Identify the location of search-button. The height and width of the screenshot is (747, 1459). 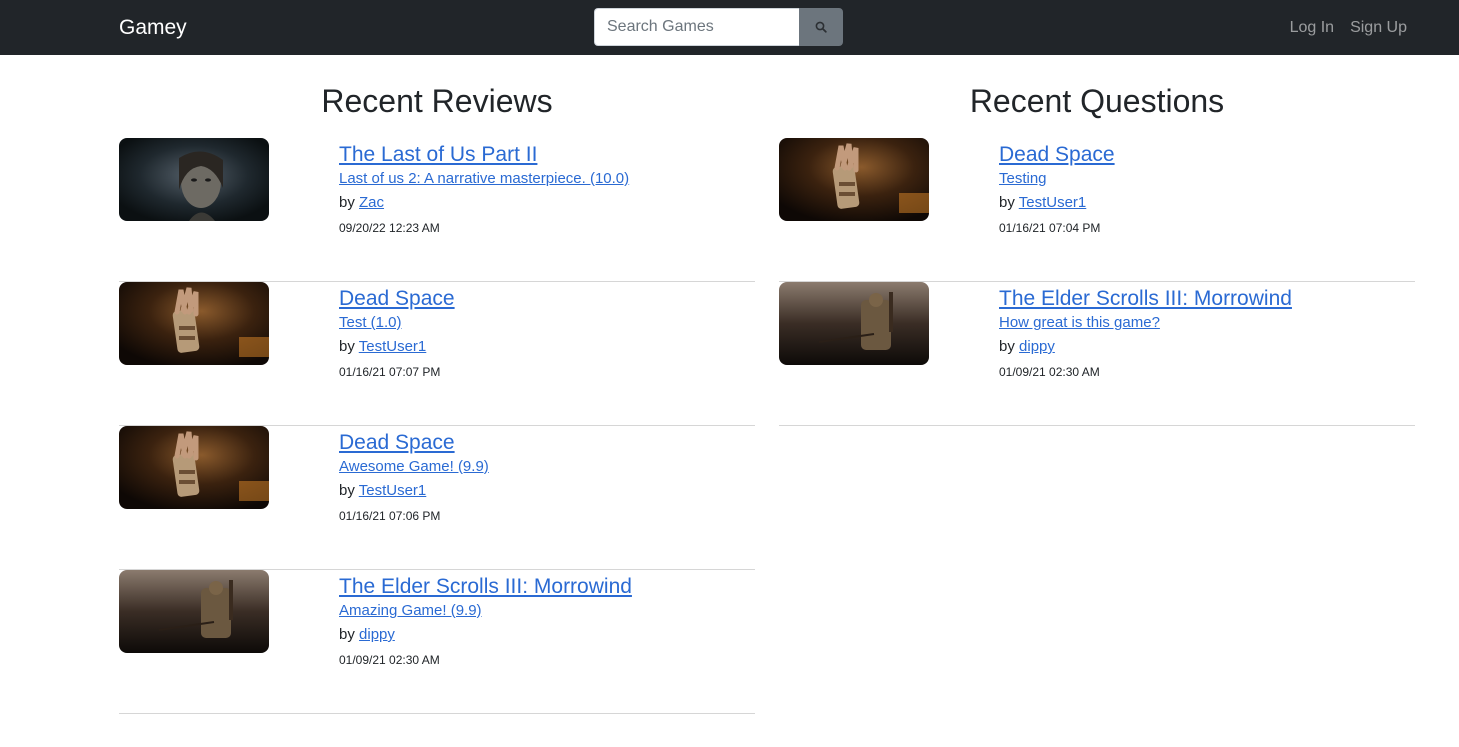
(821, 27).